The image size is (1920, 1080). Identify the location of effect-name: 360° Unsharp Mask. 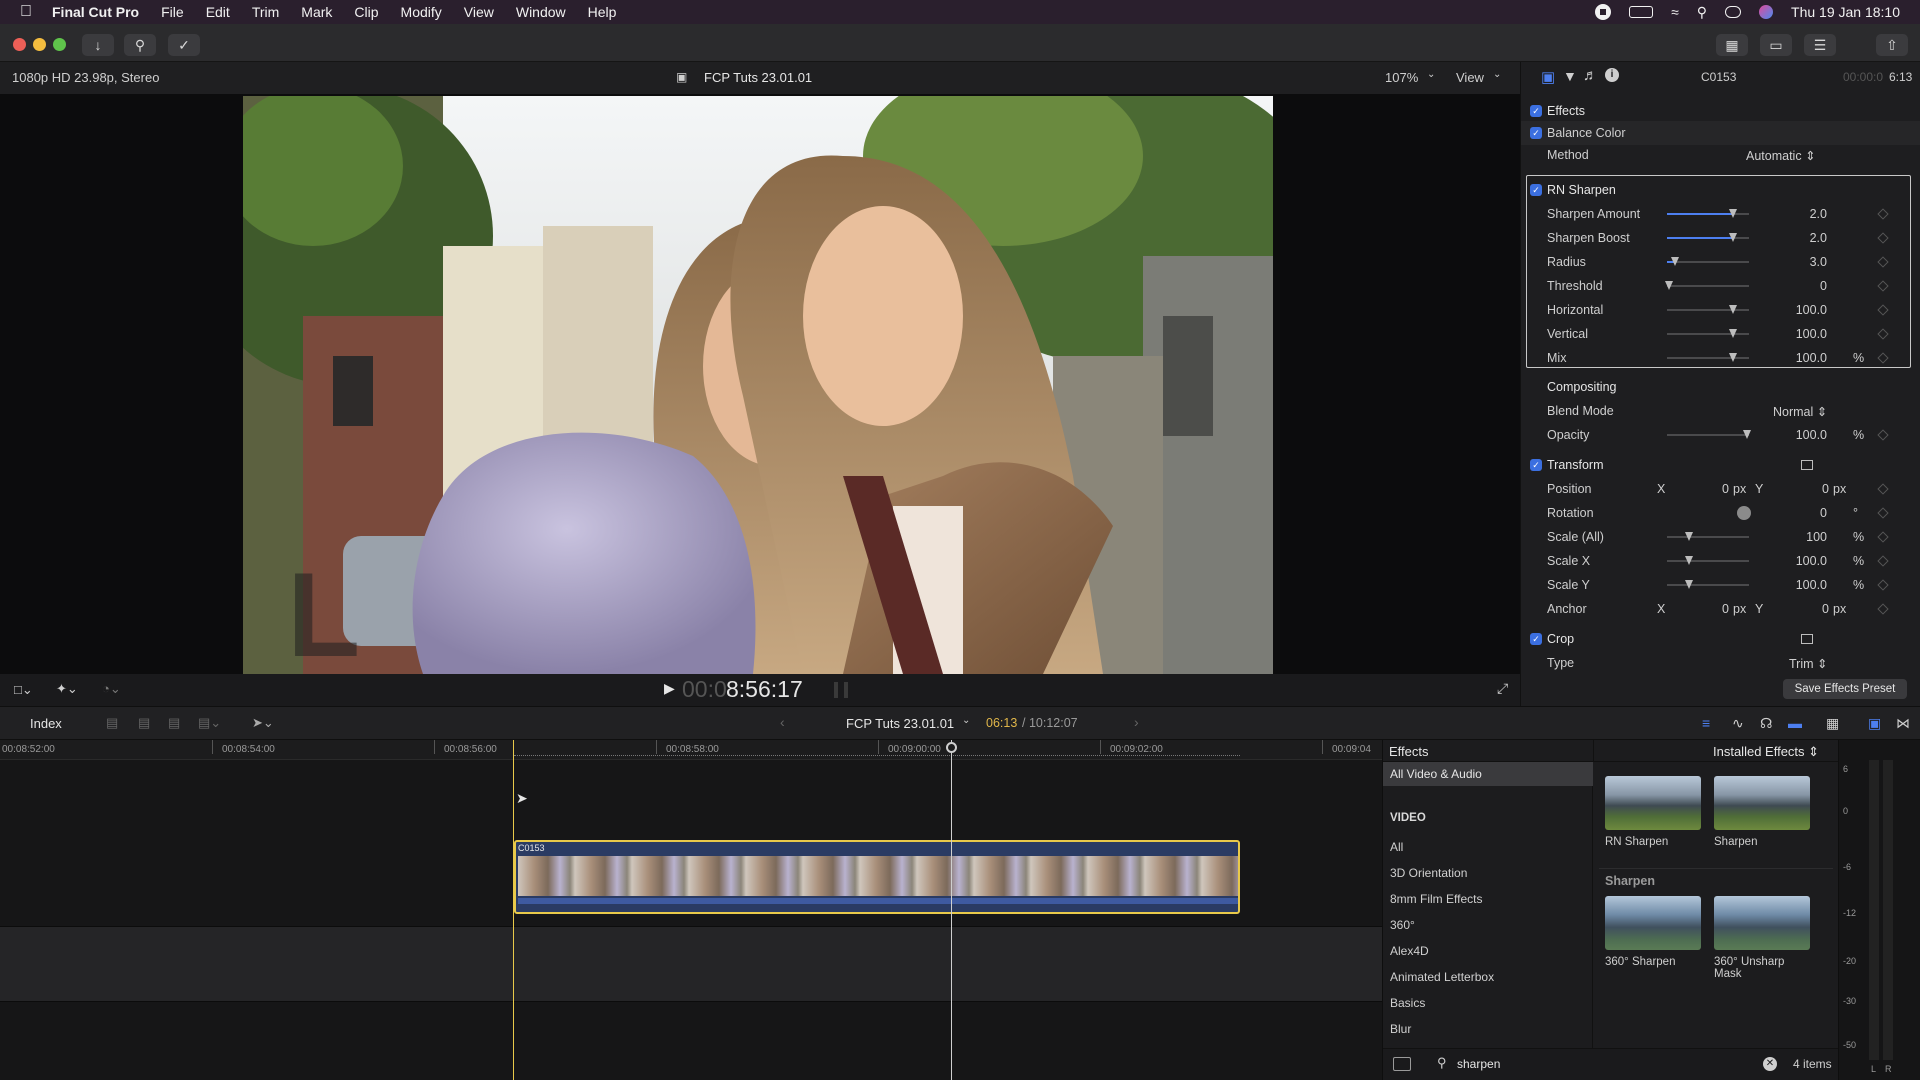
(1759, 968).